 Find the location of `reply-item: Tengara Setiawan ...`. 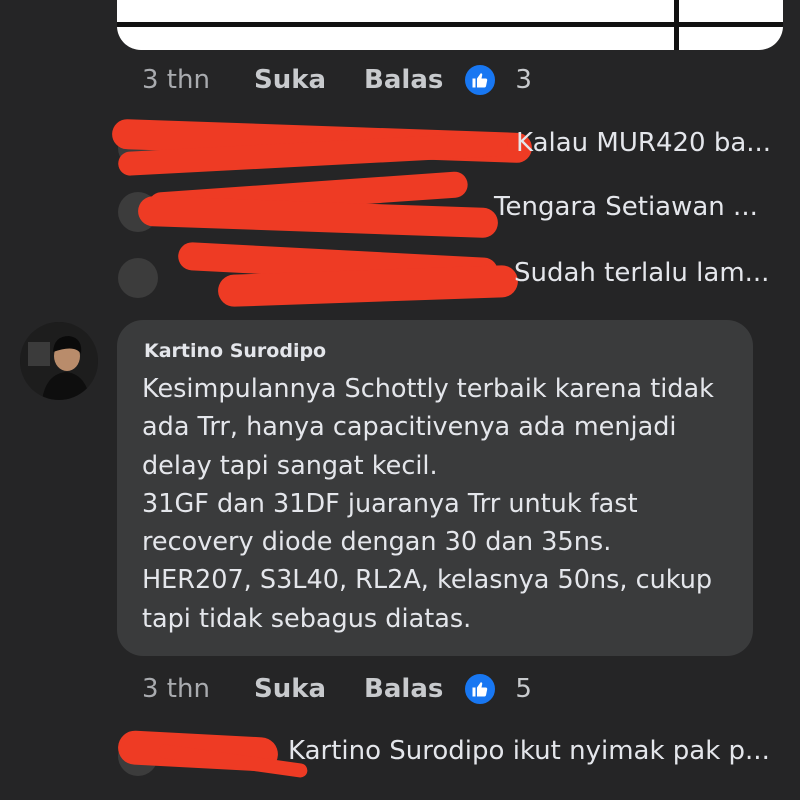

reply-item: Tengara Setiawan ... is located at coordinates (458, 204).